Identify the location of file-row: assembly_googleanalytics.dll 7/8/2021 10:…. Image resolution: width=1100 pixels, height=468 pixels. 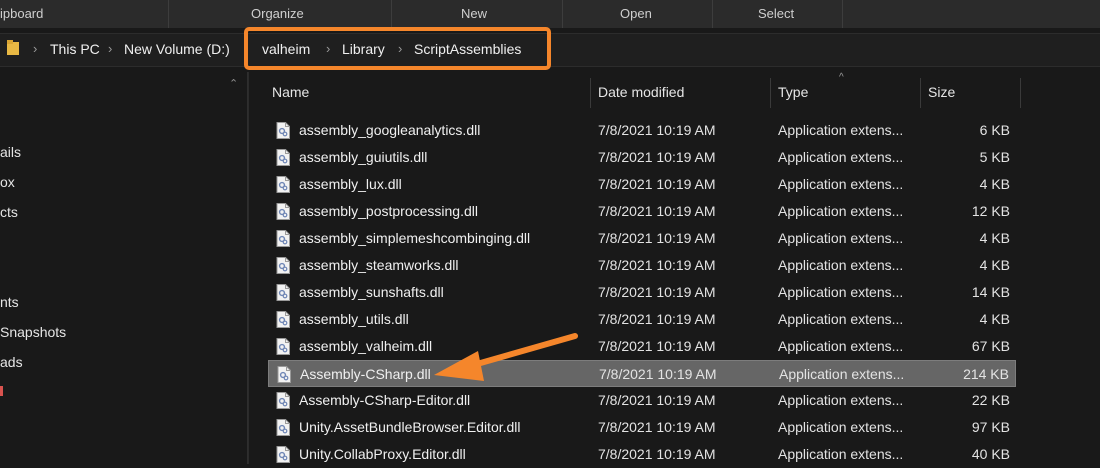
(642, 130).